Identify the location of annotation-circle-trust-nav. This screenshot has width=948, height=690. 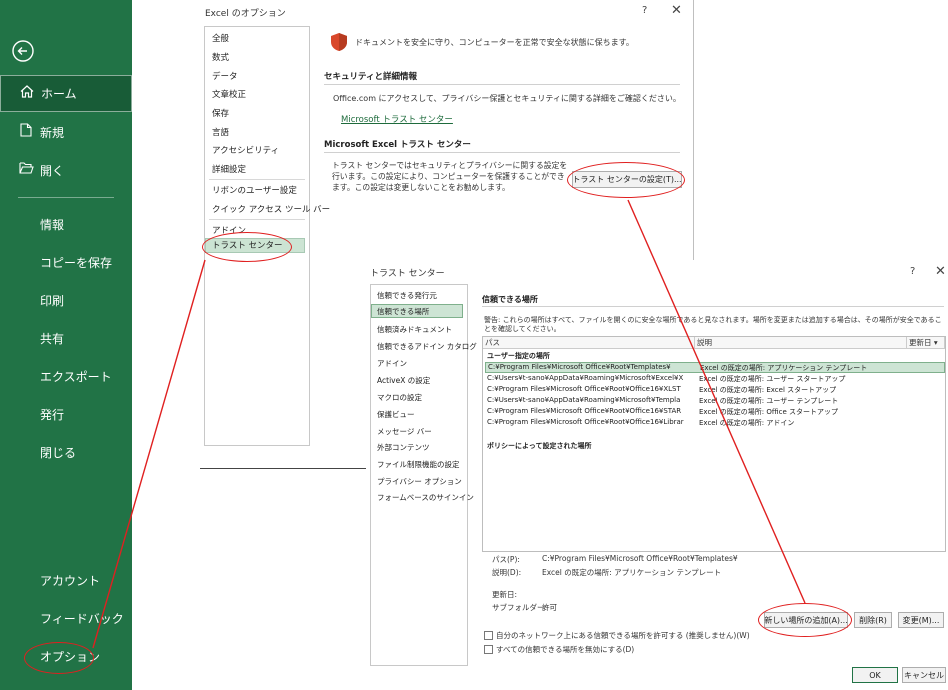
(247, 247).